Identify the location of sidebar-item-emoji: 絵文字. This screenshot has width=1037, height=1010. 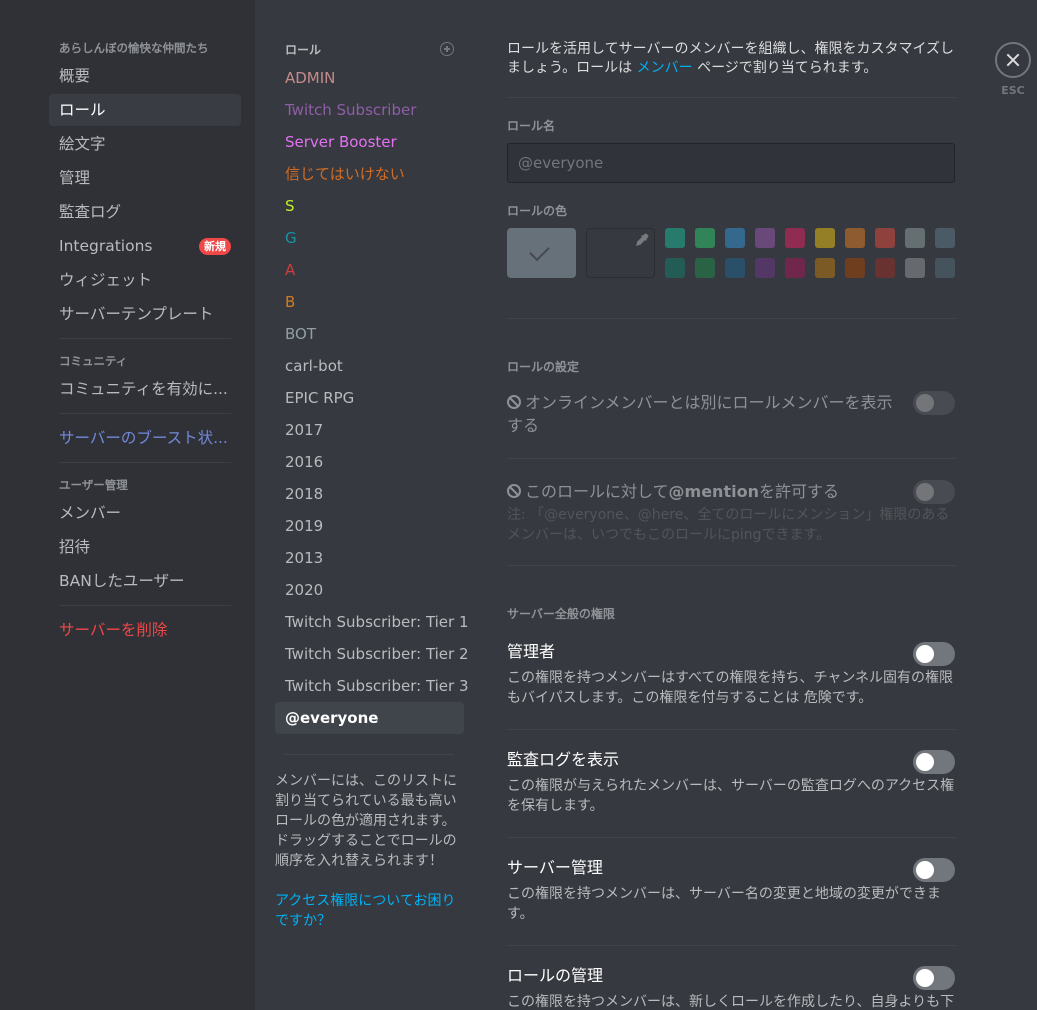
(145, 144).